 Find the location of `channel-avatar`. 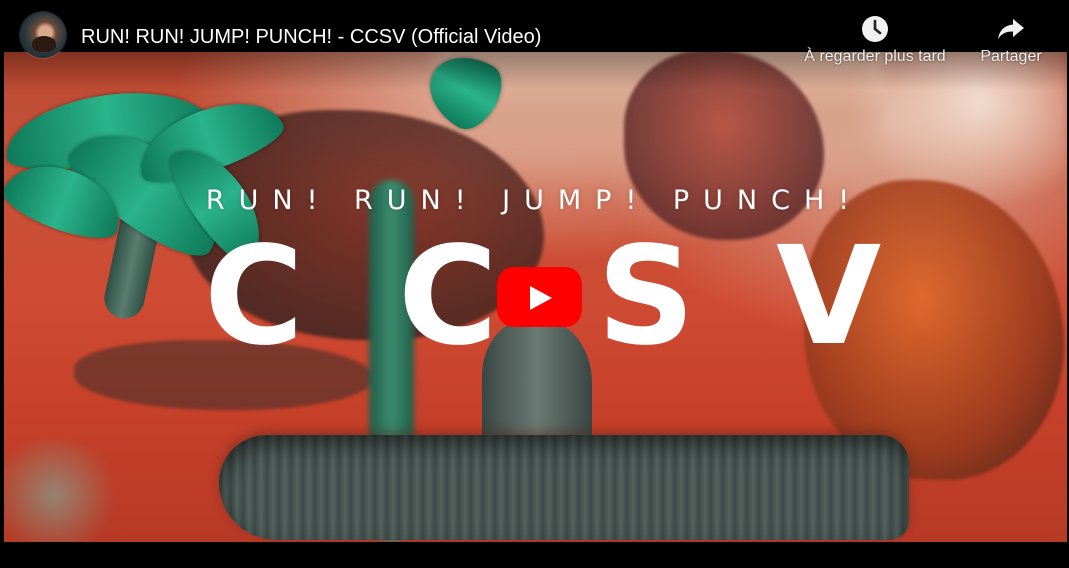

channel-avatar is located at coordinates (43, 35).